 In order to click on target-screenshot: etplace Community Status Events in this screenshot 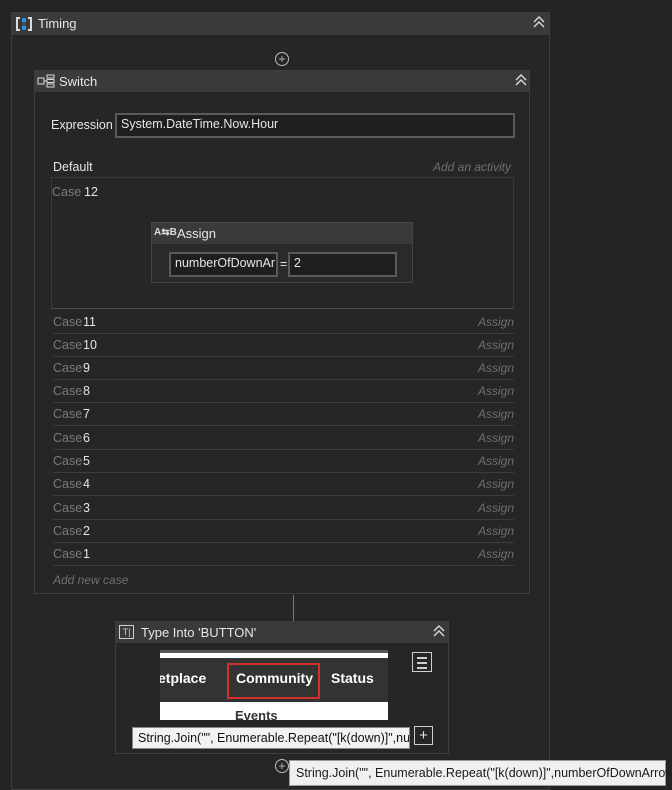, I will do `click(274, 685)`.